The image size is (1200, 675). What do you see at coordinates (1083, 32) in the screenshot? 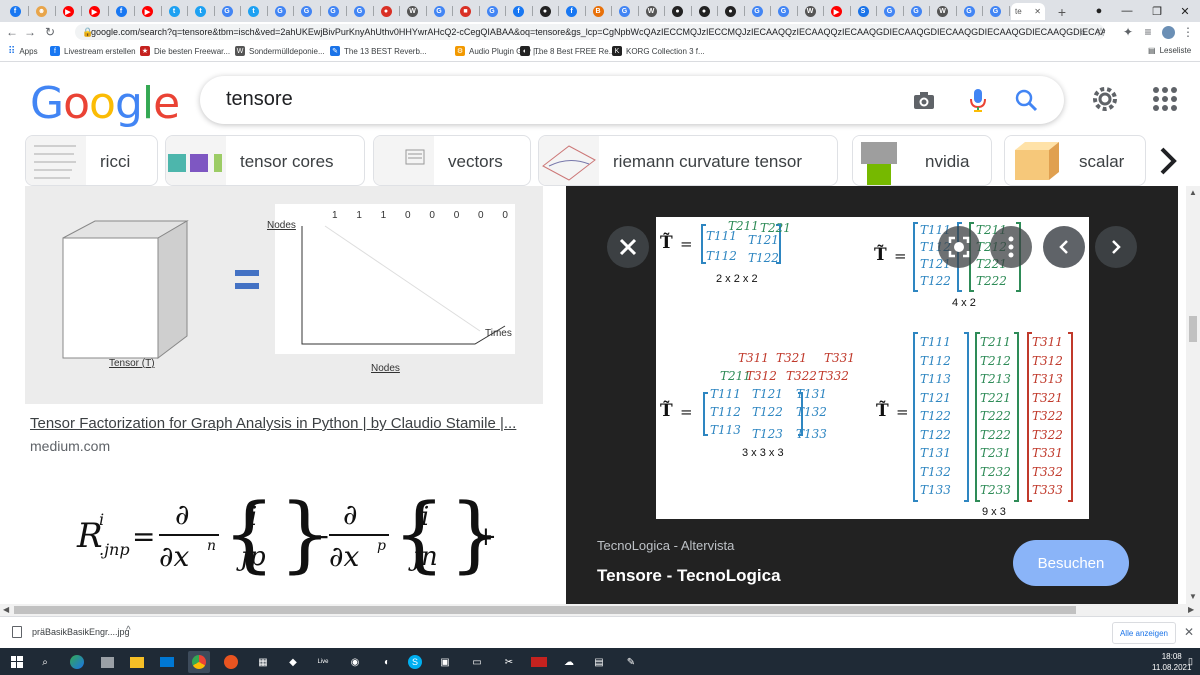
I see `zoom-icon: ⌕` at bounding box center [1083, 32].